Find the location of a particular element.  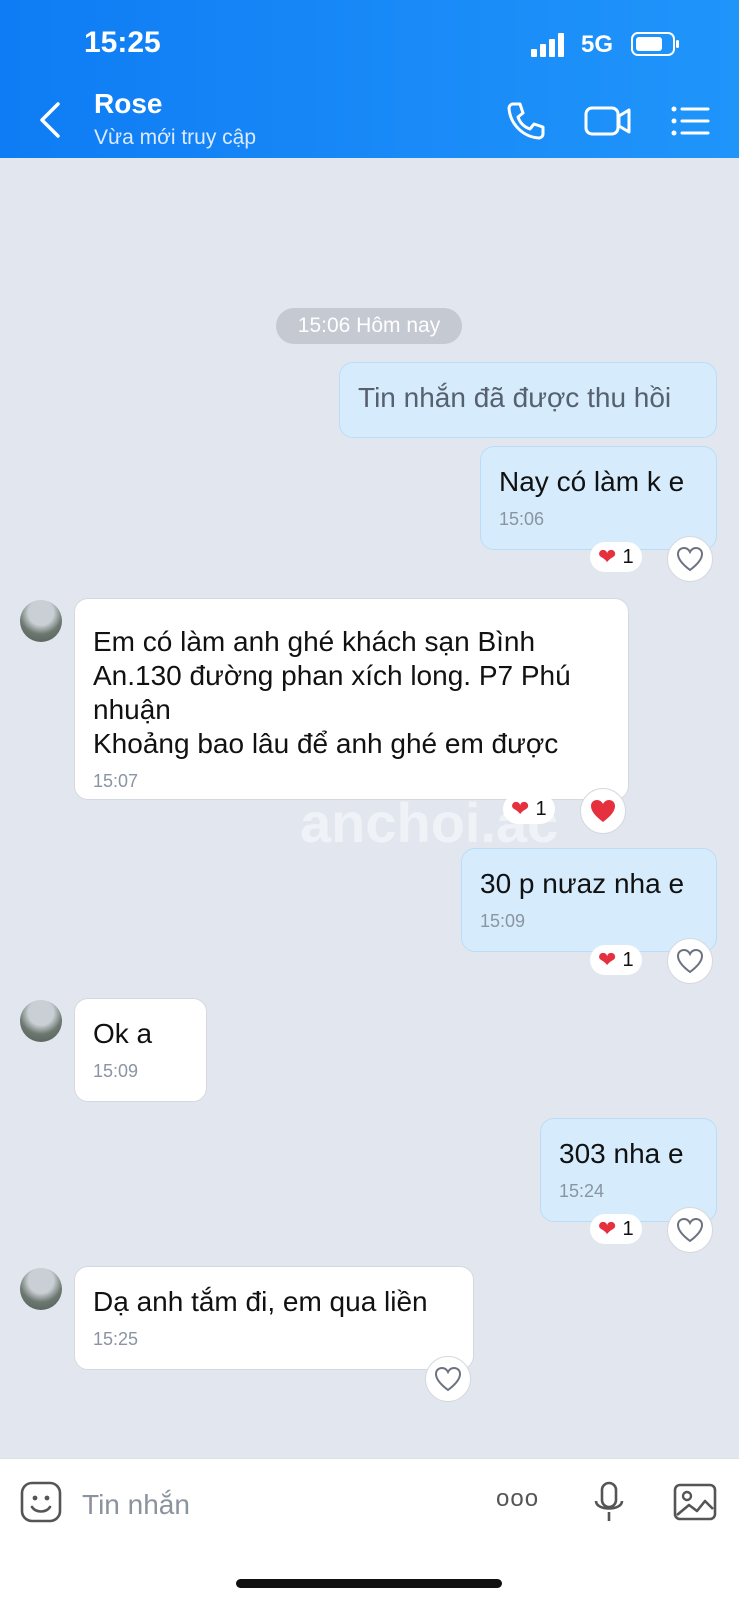

contact-name: Rose is located at coordinates (128, 104).